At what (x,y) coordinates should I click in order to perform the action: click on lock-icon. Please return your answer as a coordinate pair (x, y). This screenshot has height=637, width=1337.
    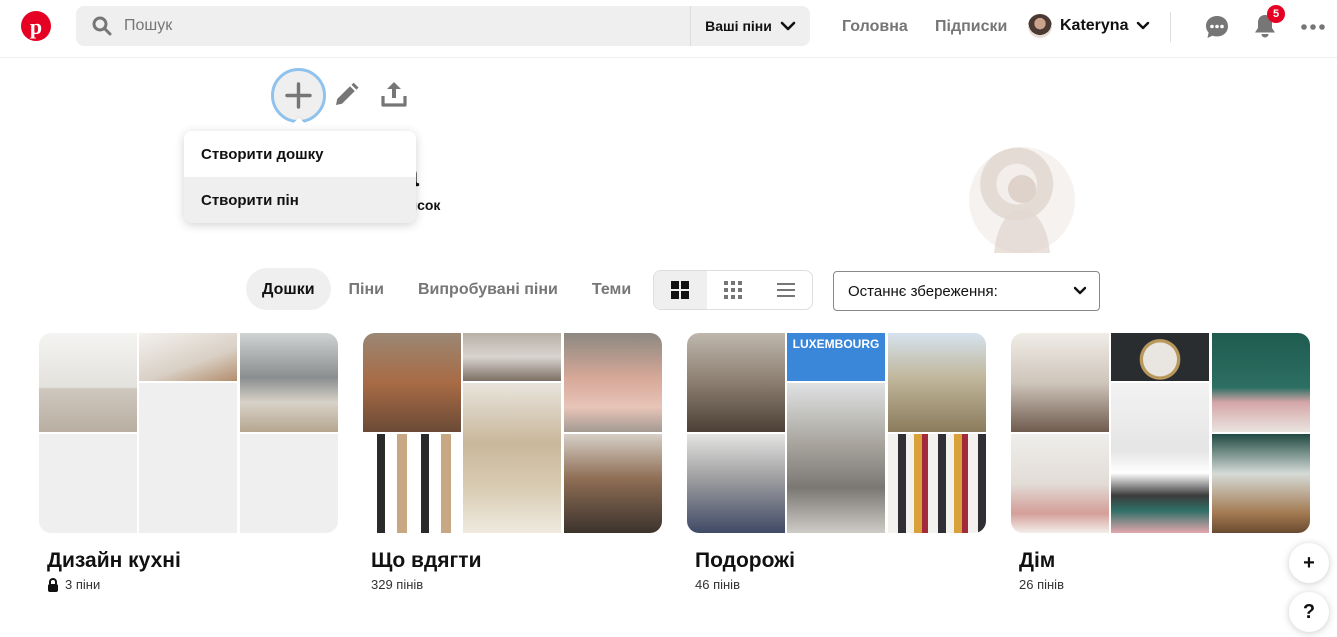
    Looking at the image, I should click on (53, 584).